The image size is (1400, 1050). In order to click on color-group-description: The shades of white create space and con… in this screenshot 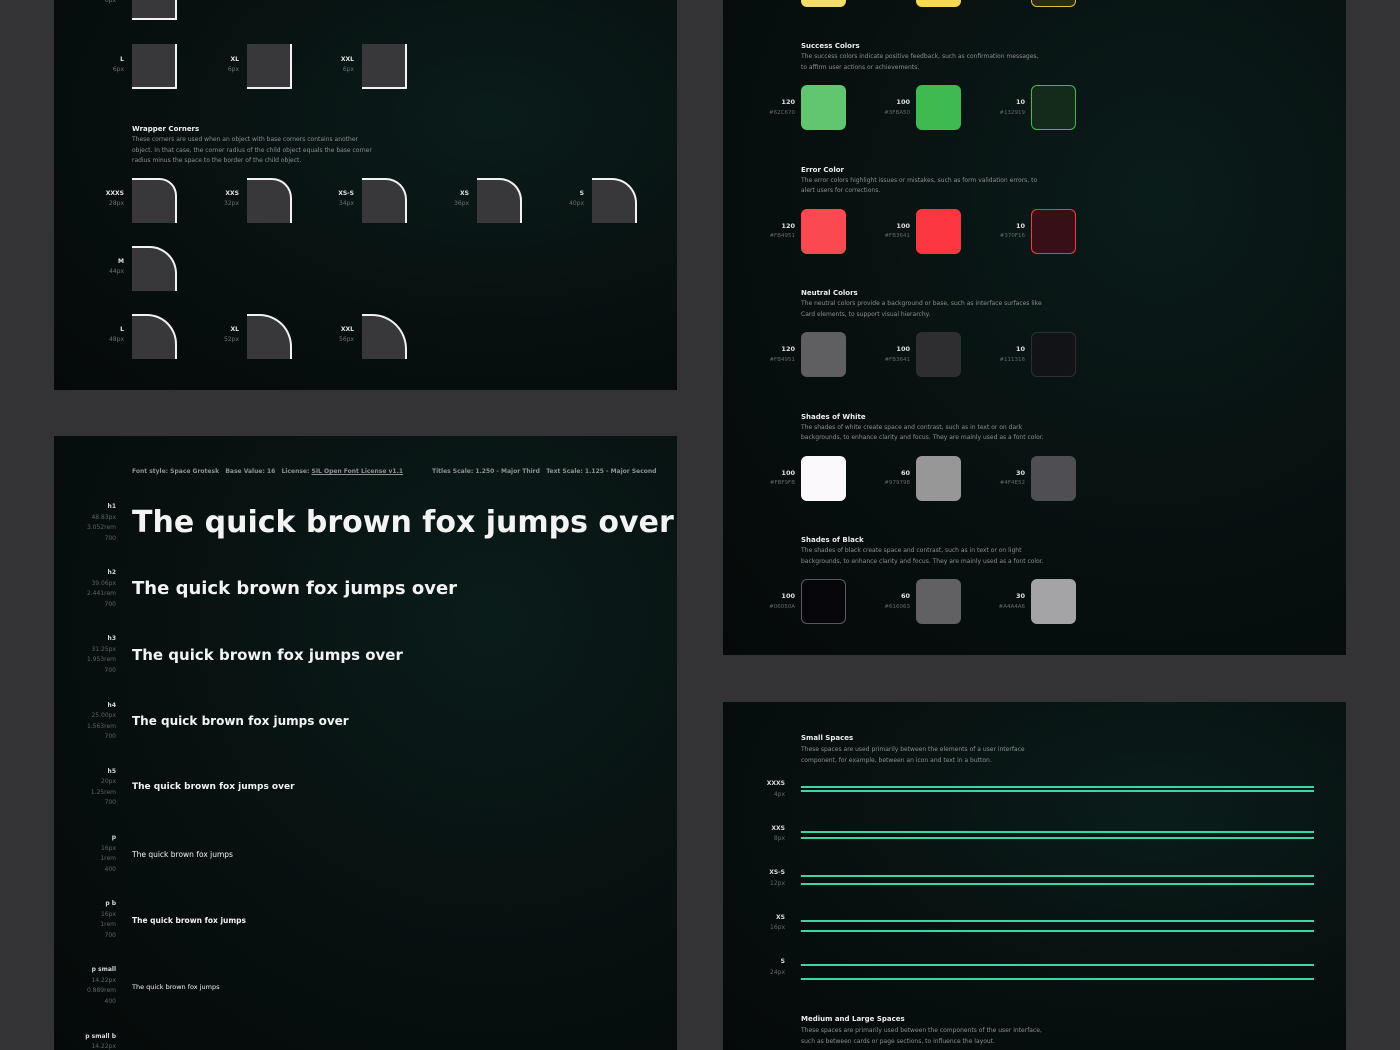, I will do `click(951, 433)`.